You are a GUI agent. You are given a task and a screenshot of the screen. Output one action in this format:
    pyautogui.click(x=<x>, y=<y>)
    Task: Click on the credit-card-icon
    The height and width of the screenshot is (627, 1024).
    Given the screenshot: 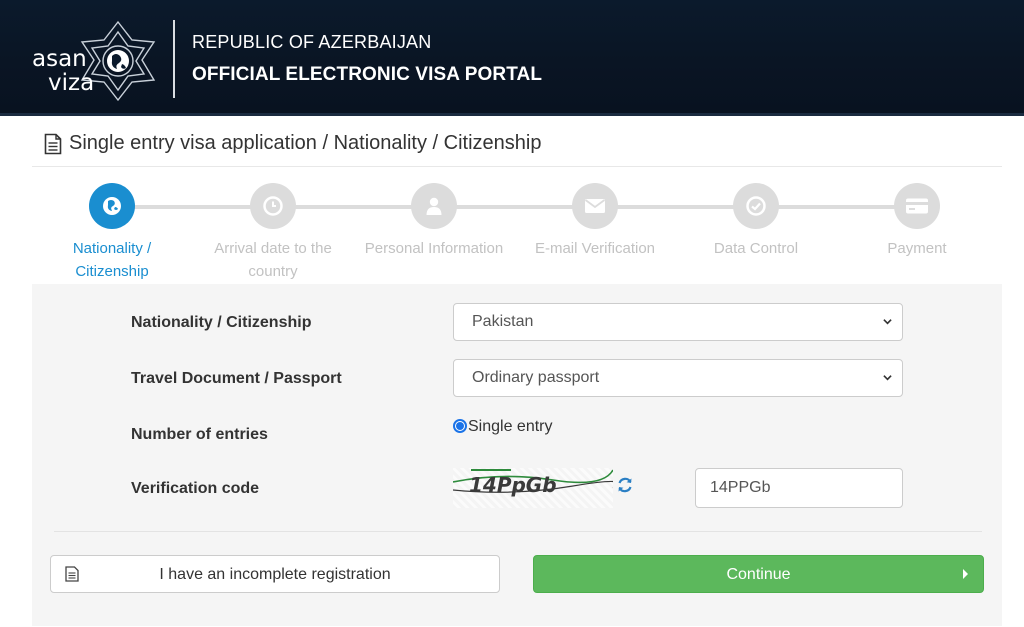 What is the action you would take?
    pyautogui.click(x=917, y=206)
    